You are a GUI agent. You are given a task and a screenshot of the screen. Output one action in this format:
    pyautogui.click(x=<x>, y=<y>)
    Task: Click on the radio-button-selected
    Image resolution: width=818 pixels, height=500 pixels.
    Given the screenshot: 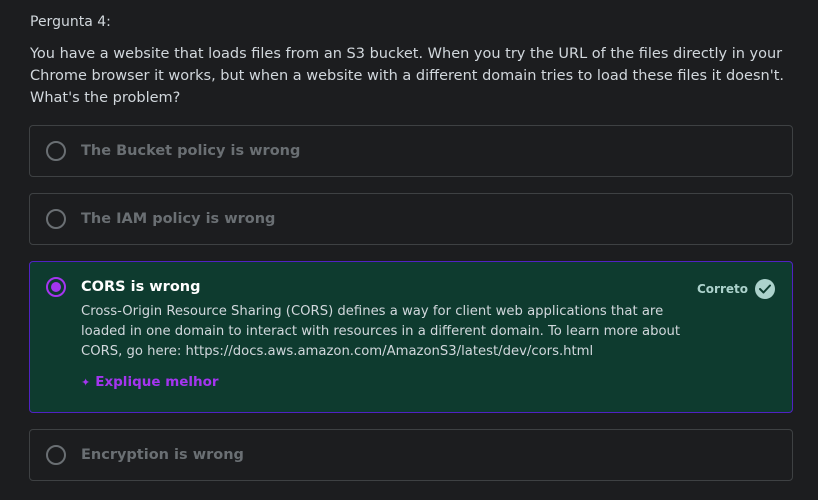 What is the action you would take?
    pyautogui.click(x=56, y=287)
    